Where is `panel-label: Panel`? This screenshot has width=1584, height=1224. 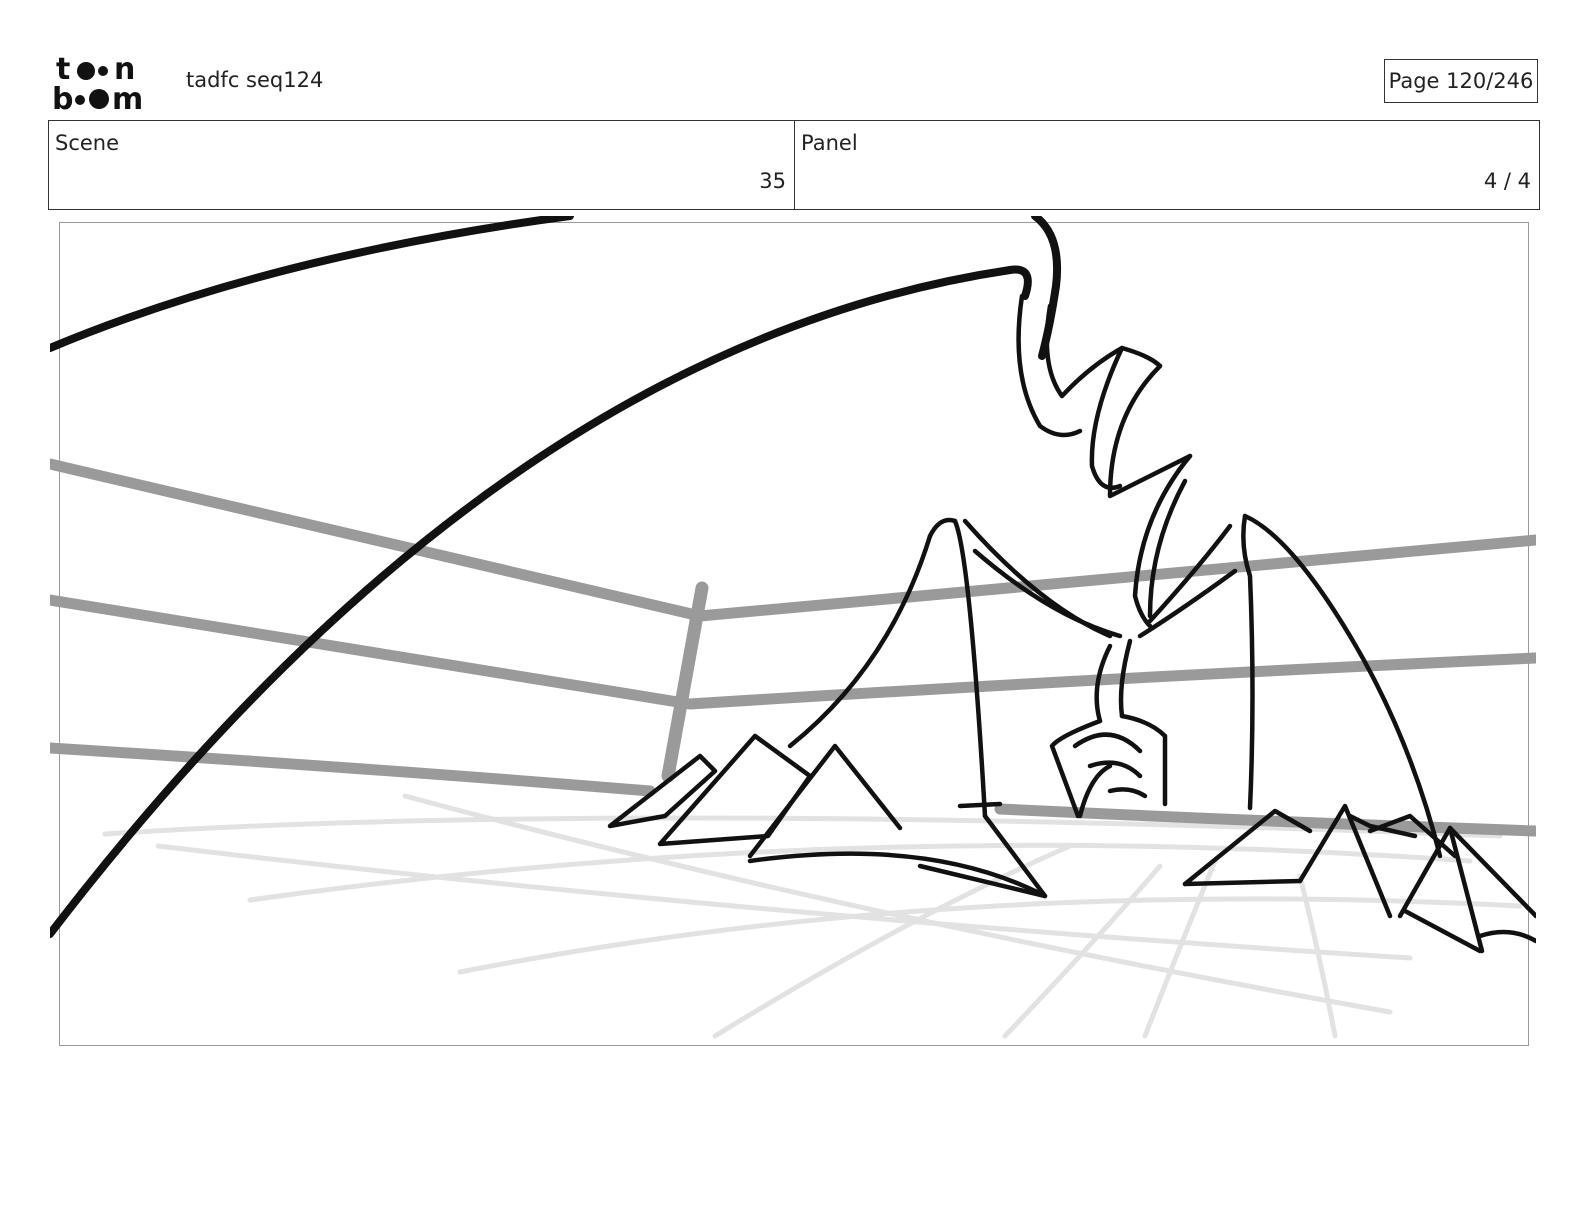 panel-label: Panel is located at coordinates (829, 143).